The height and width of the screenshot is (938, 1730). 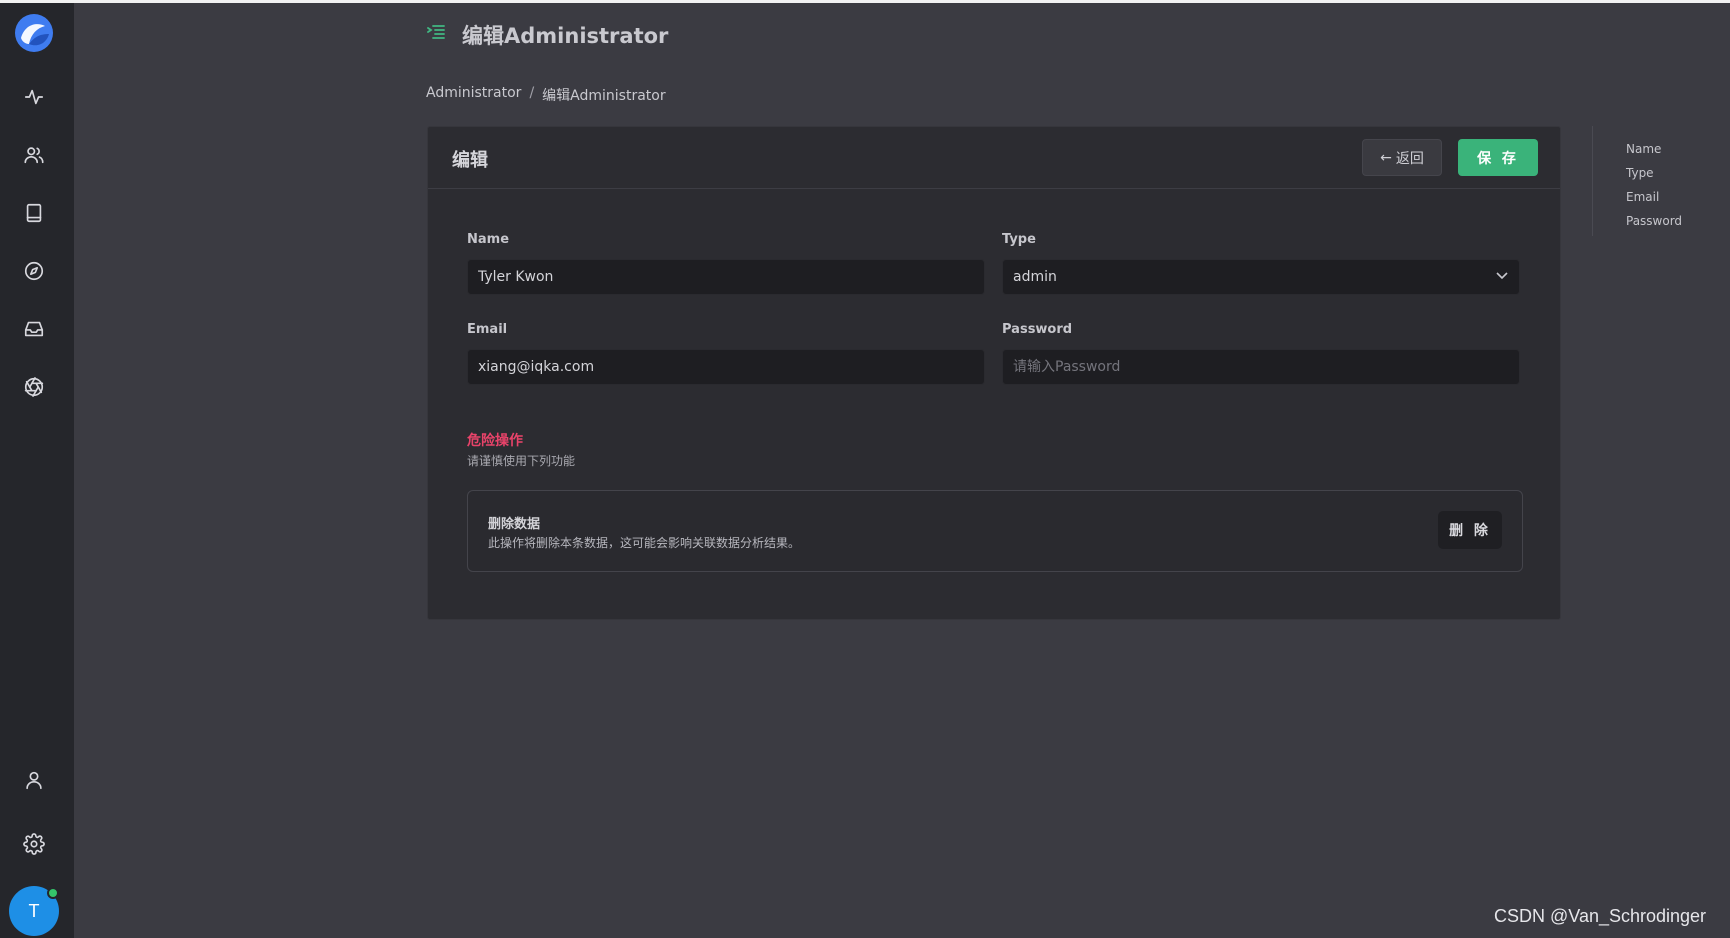 What do you see at coordinates (1035, 277) in the screenshot?
I see `type-select-value: admin` at bounding box center [1035, 277].